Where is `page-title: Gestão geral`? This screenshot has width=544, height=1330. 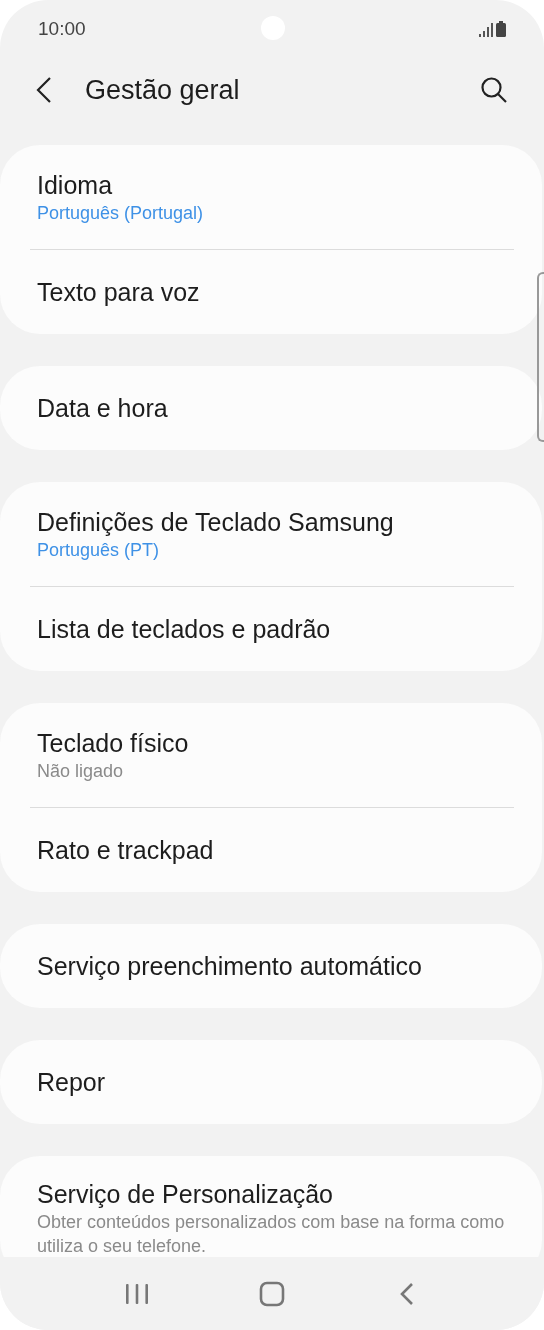
page-title: Gestão geral is located at coordinates (162, 90).